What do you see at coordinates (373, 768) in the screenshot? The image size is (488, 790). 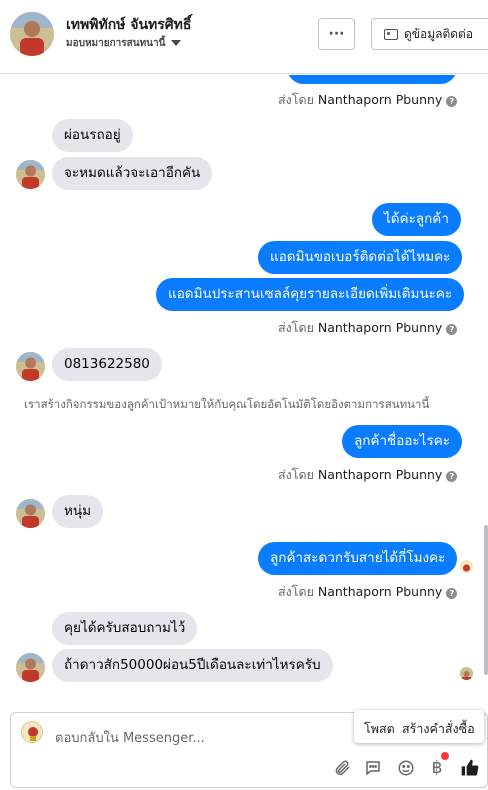 I see `saved-reply-icon` at bounding box center [373, 768].